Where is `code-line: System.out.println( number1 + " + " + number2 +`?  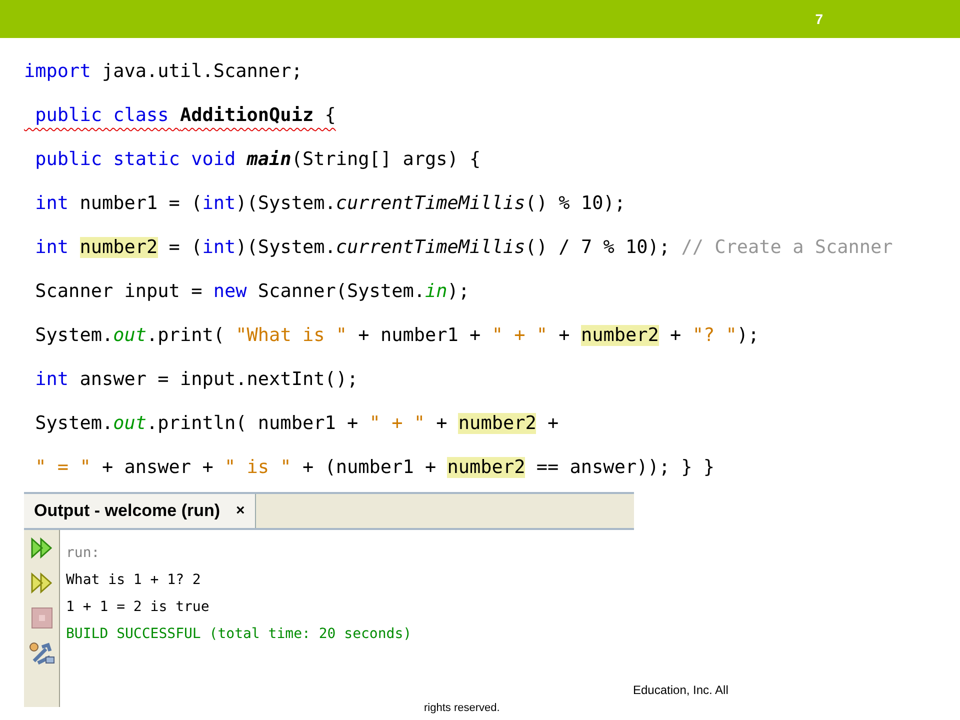 code-line: System.out.println( number1 + " + " + number2 + is located at coordinates (296, 424).